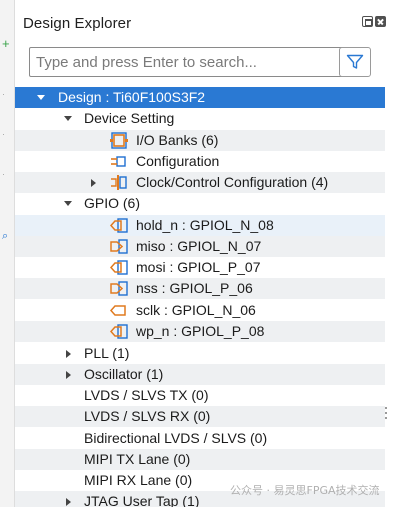  Describe the element at coordinates (210, 21) in the screenshot. I see `panel-title-bar: Design Explorer` at that location.